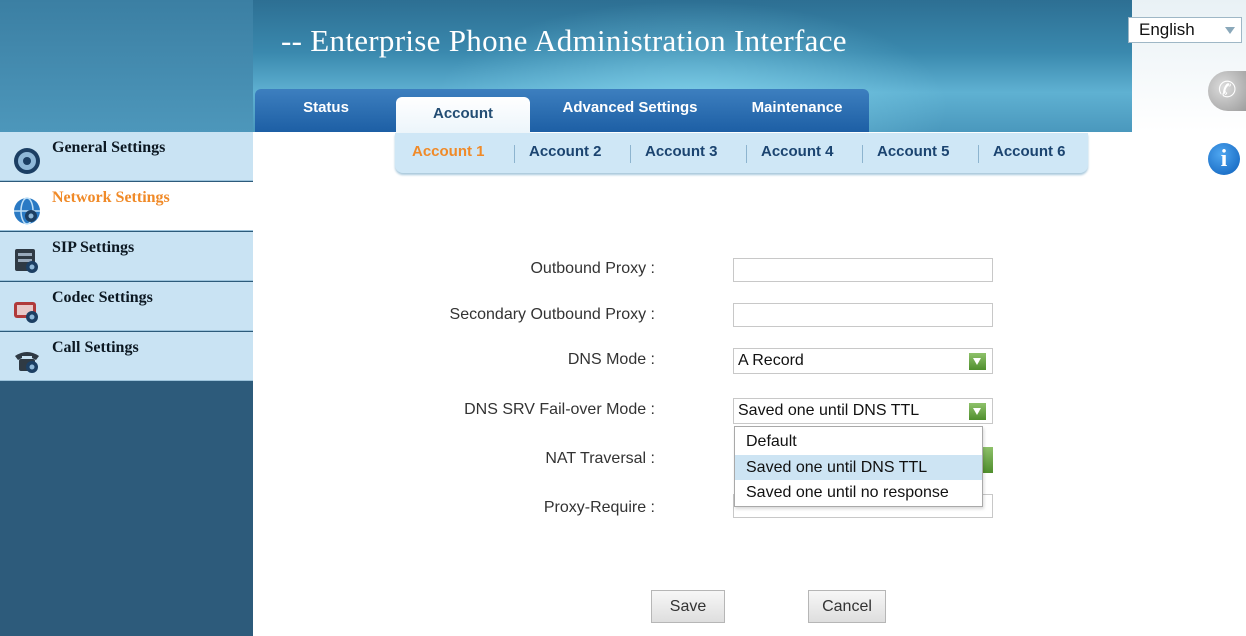 This screenshot has height=636, width=1246. Describe the element at coordinates (126, 66) in the screenshot. I see `header-left-panel` at that location.